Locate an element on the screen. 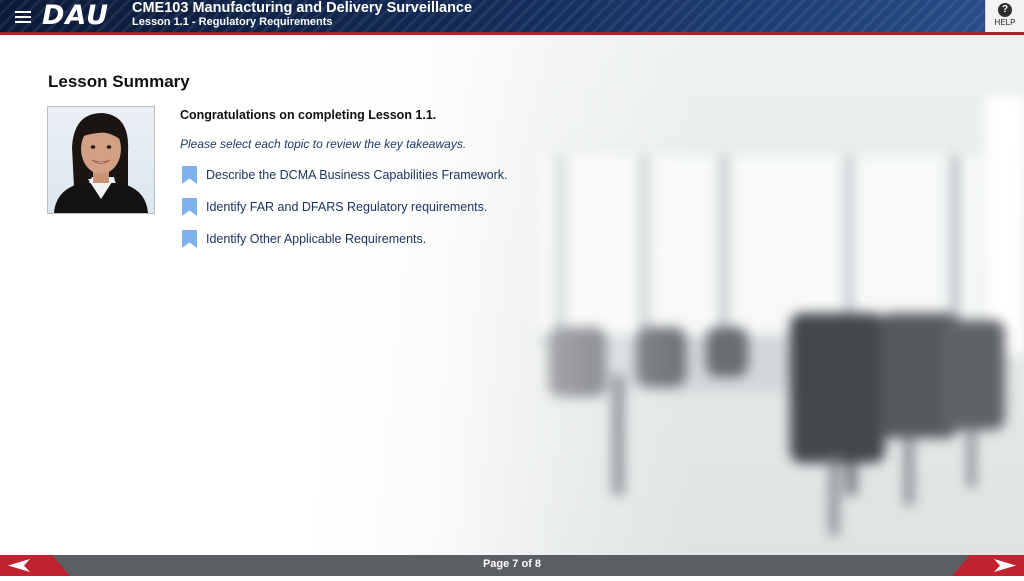  bottom-bar: Page 7 of 8 is located at coordinates (512, 565).